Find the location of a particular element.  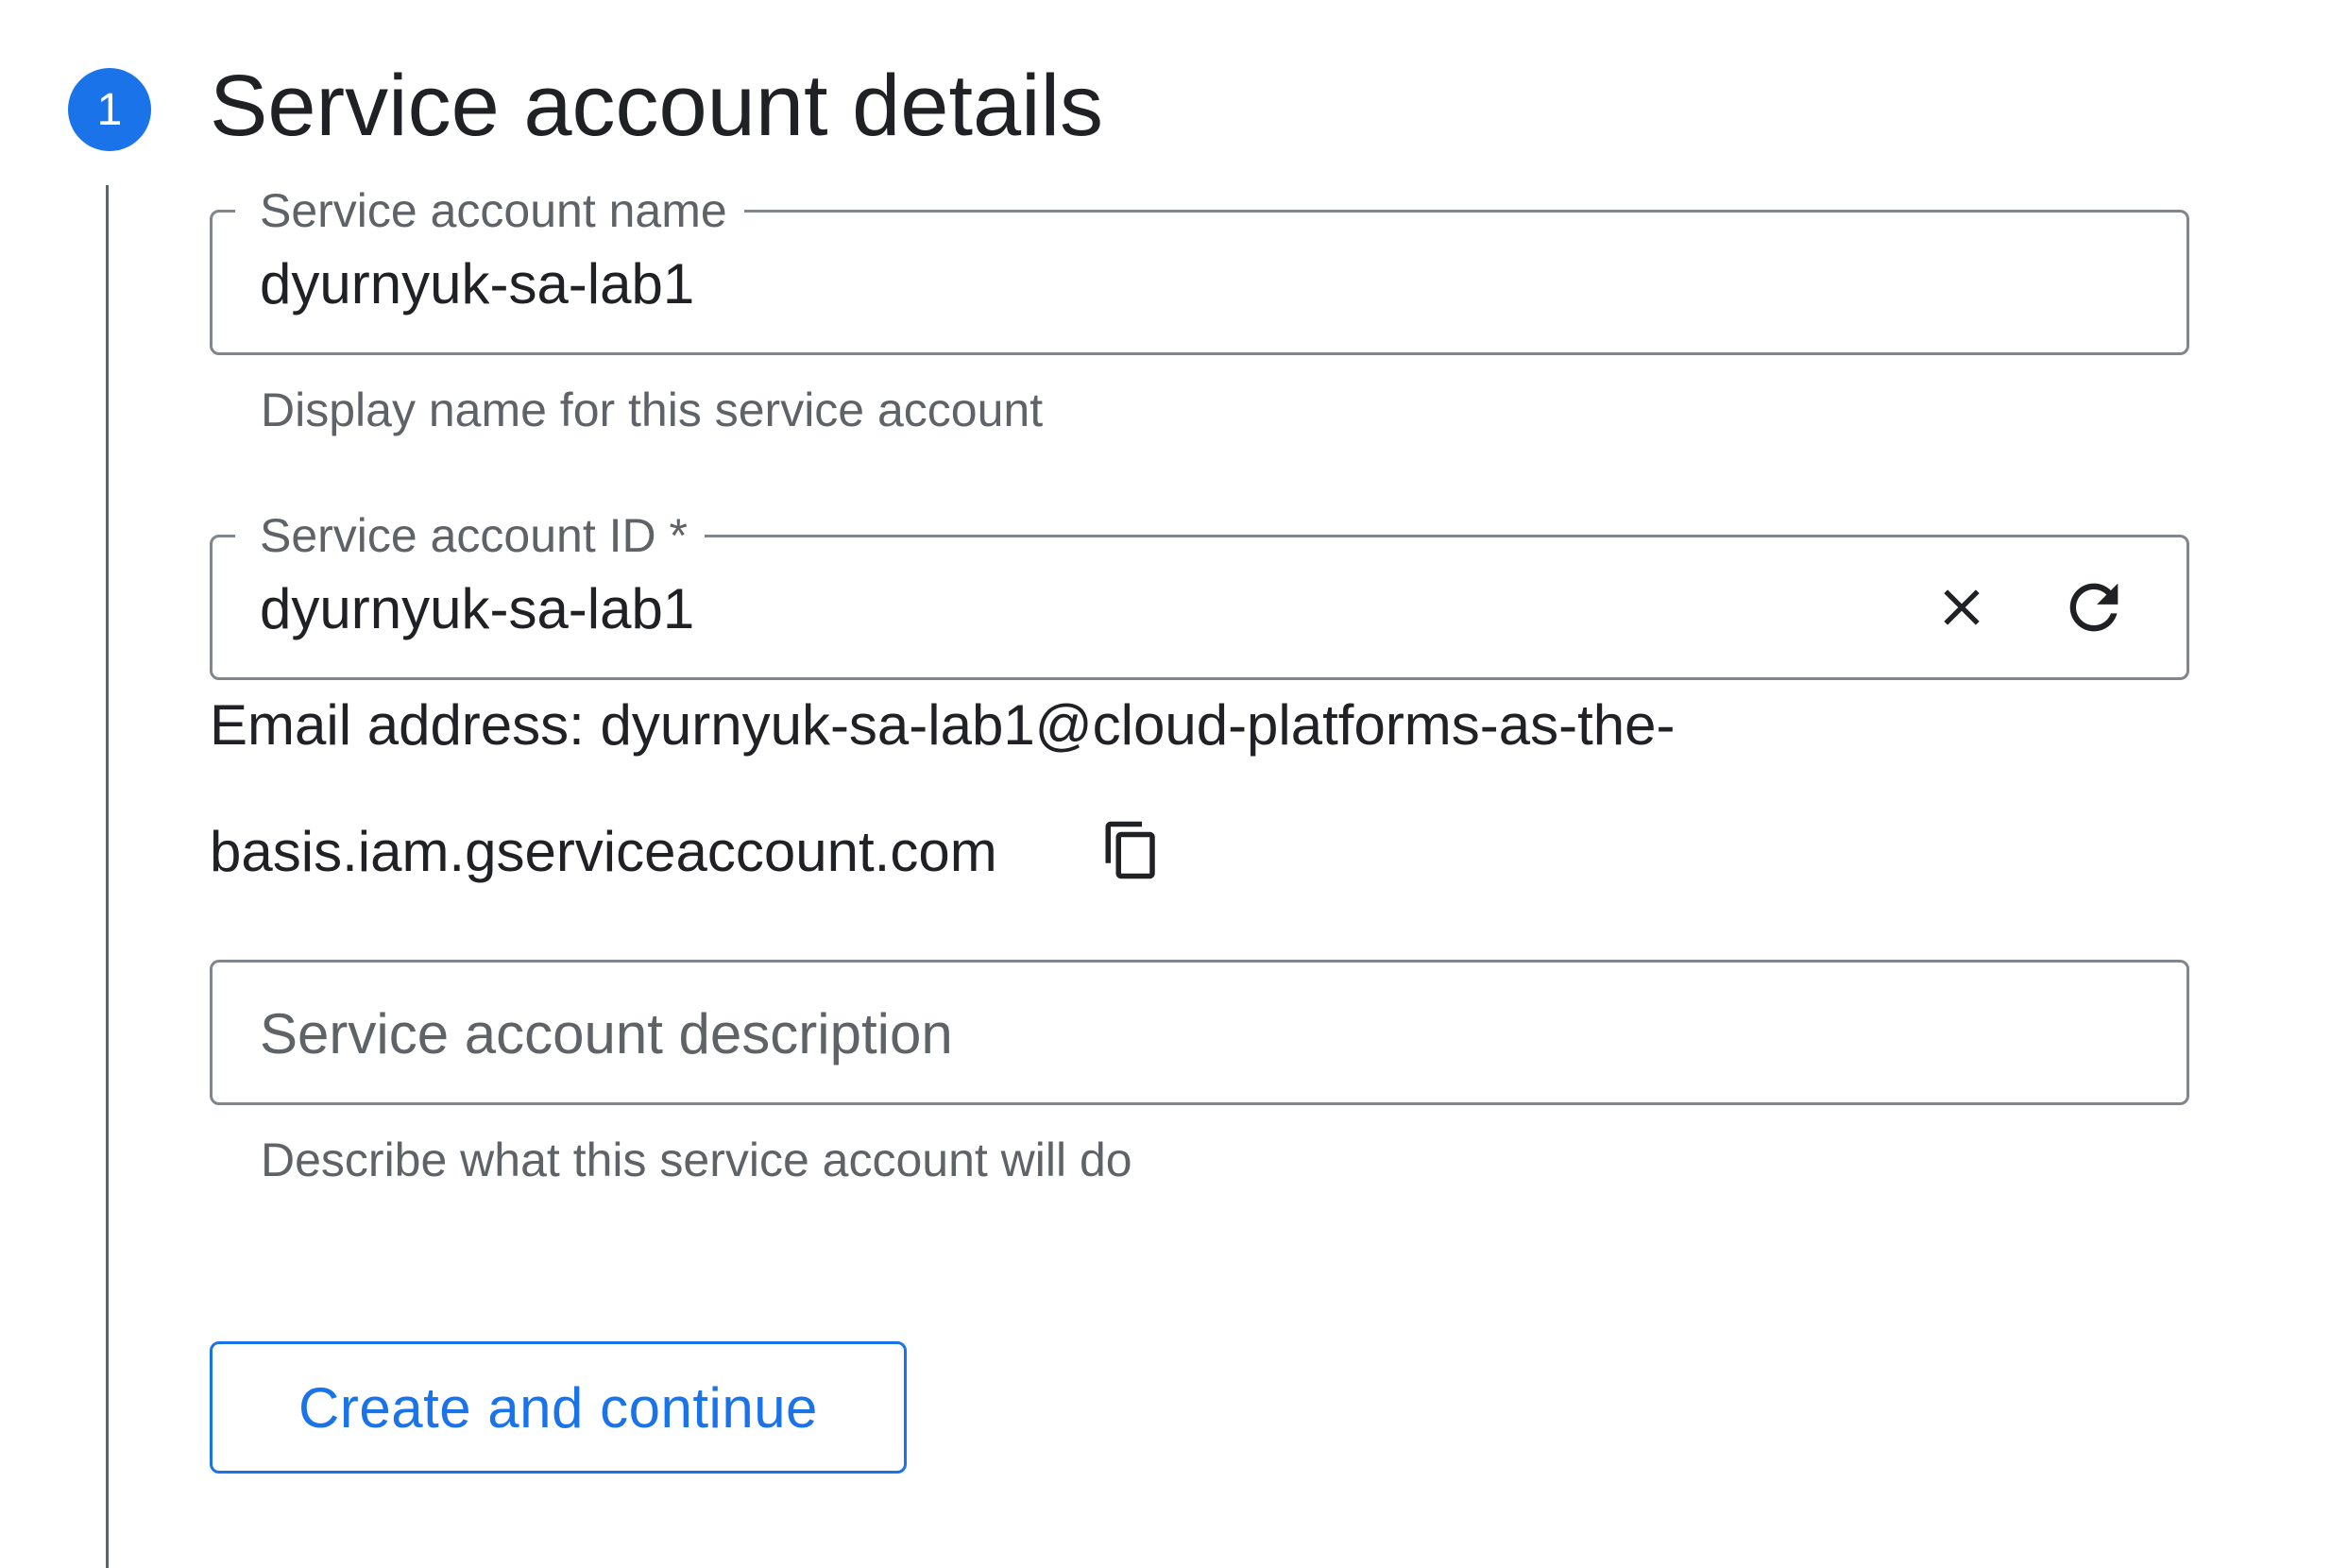

service-account-description-input: Service account description is located at coordinates (606, 1034).